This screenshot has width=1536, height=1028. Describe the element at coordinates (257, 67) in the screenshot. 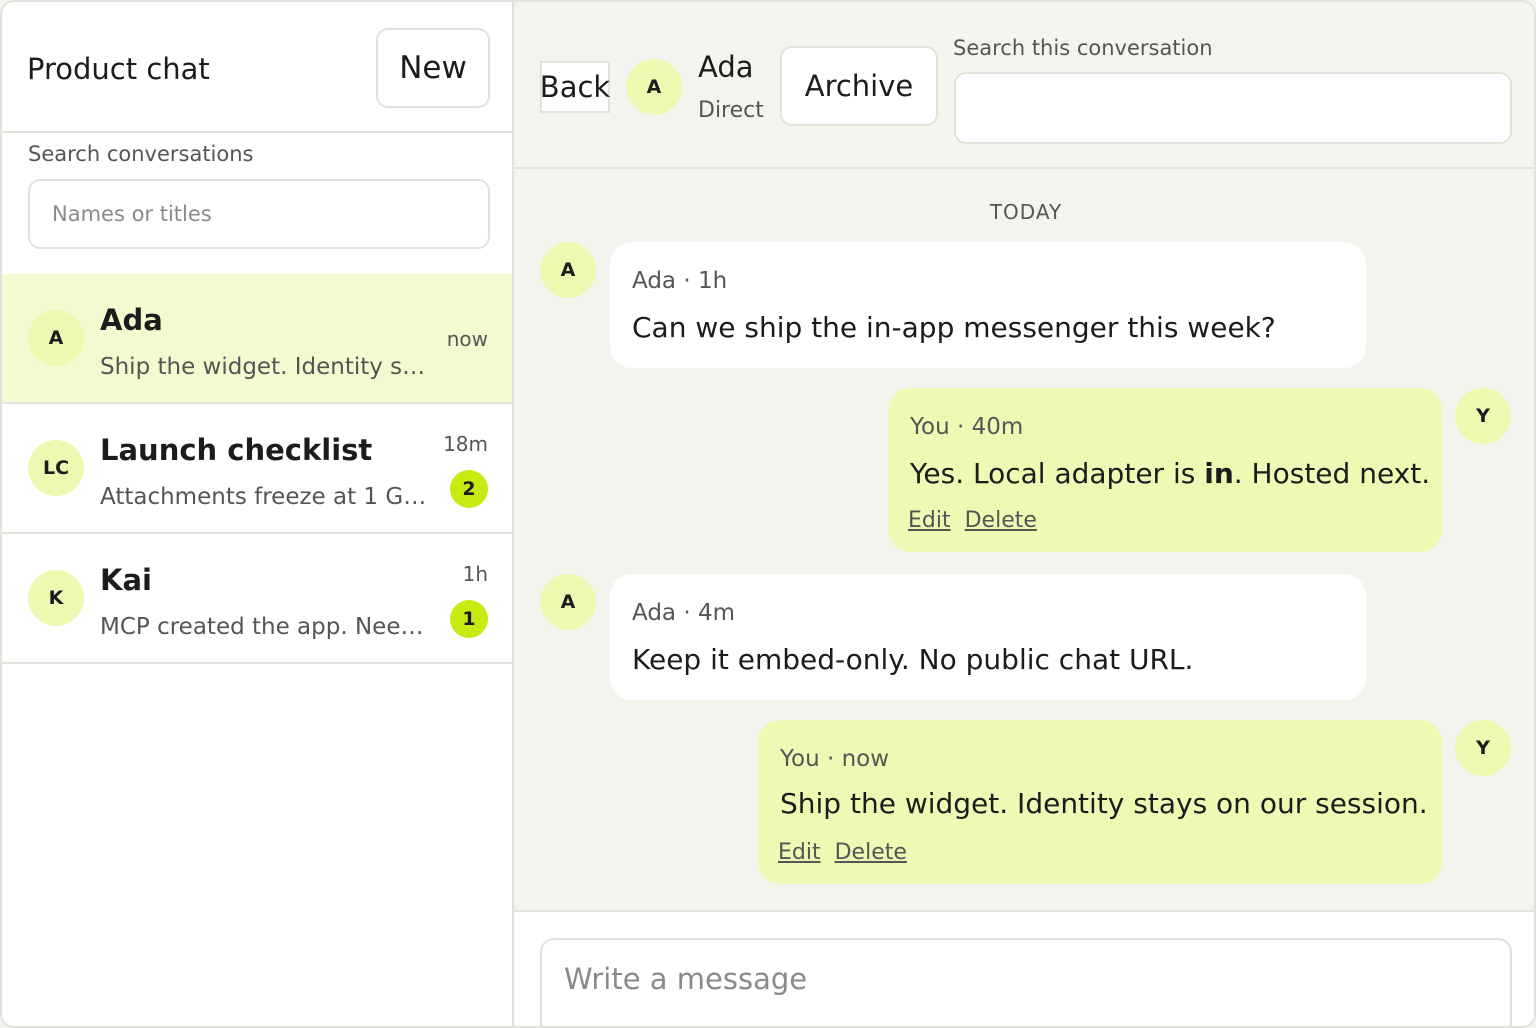

I see `sidebar-header: Product chat New` at that location.